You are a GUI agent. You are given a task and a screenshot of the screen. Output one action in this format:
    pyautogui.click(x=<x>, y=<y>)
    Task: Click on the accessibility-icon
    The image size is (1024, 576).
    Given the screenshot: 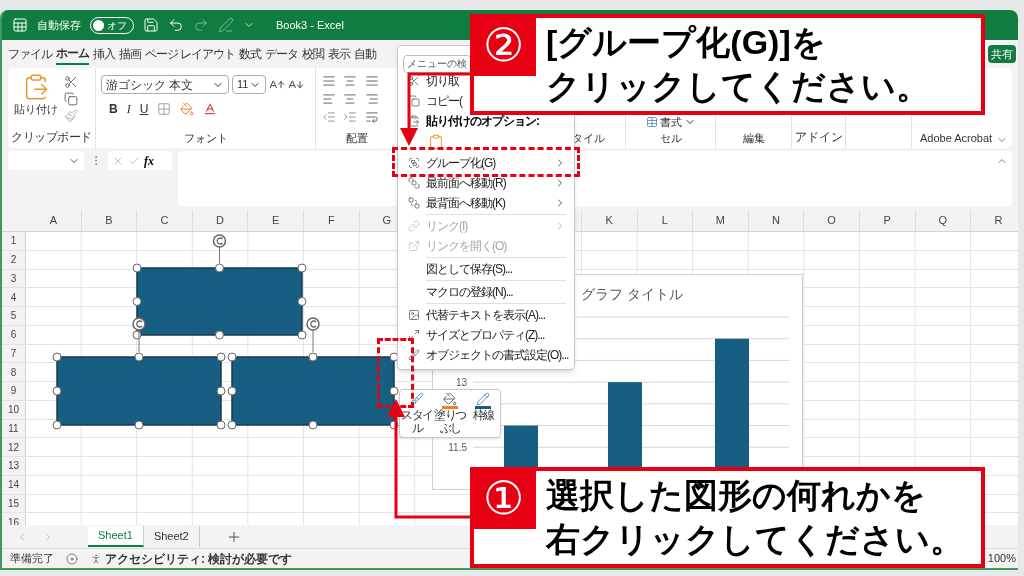 What is the action you would take?
    pyautogui.click(x=96, y=558)
    